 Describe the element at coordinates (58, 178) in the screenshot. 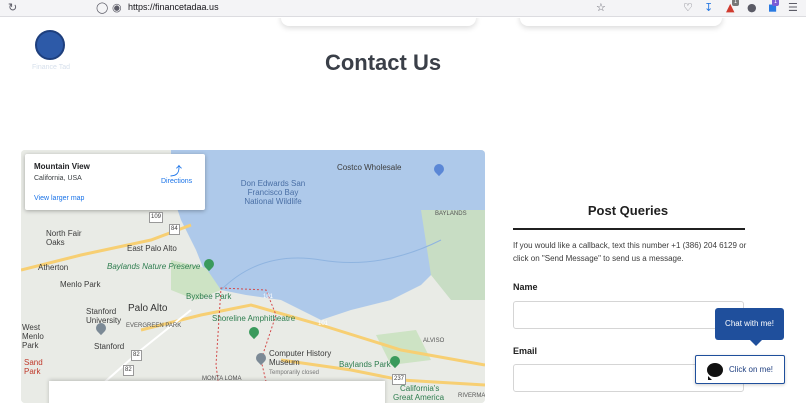

I see `map-place-region: California, USA` at that location.